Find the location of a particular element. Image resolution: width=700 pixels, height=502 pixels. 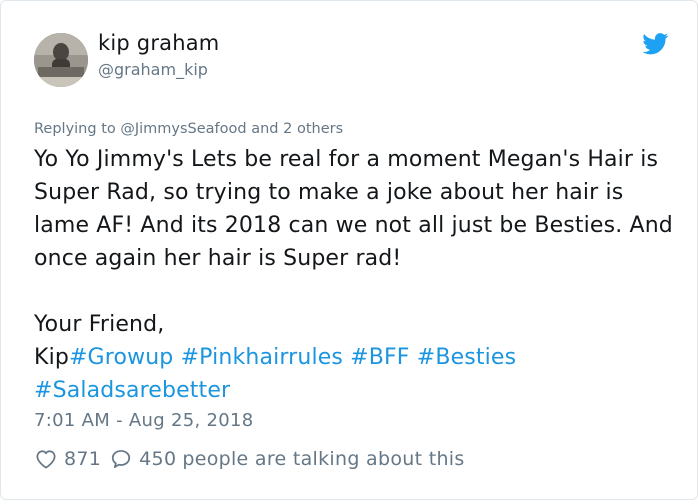

speech-bubble-icon is located at coordinates (121, 459).